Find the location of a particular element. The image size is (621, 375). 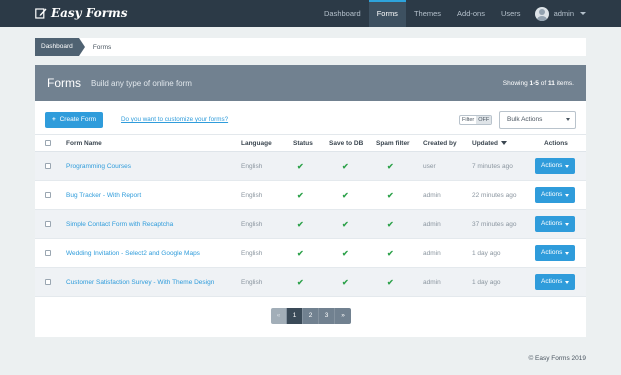

nav-forms: Forms is located at coordinates (387, 13).